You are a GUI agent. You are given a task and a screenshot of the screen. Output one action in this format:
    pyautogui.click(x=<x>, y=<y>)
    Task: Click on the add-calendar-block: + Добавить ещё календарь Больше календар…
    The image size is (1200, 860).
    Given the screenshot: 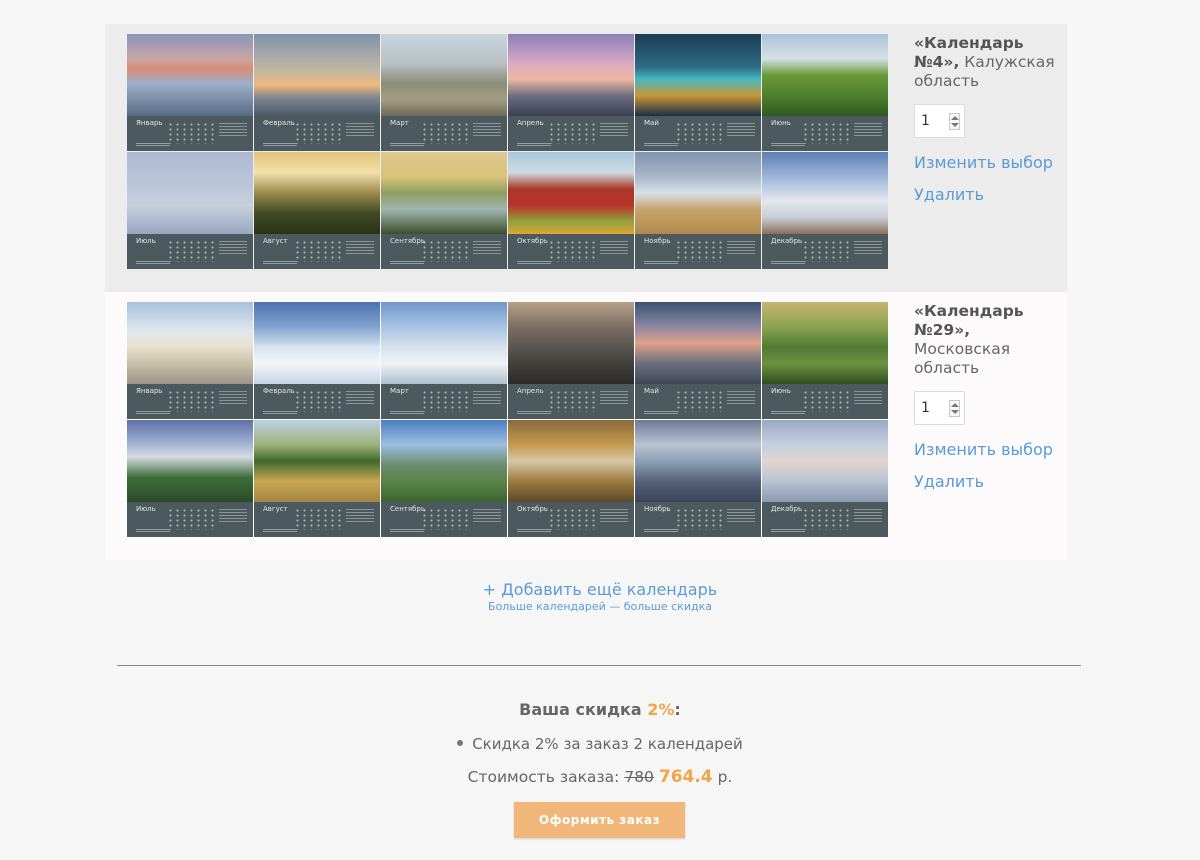 What is the action you would take?
    pyautogui.click(x=600, y=596)
    